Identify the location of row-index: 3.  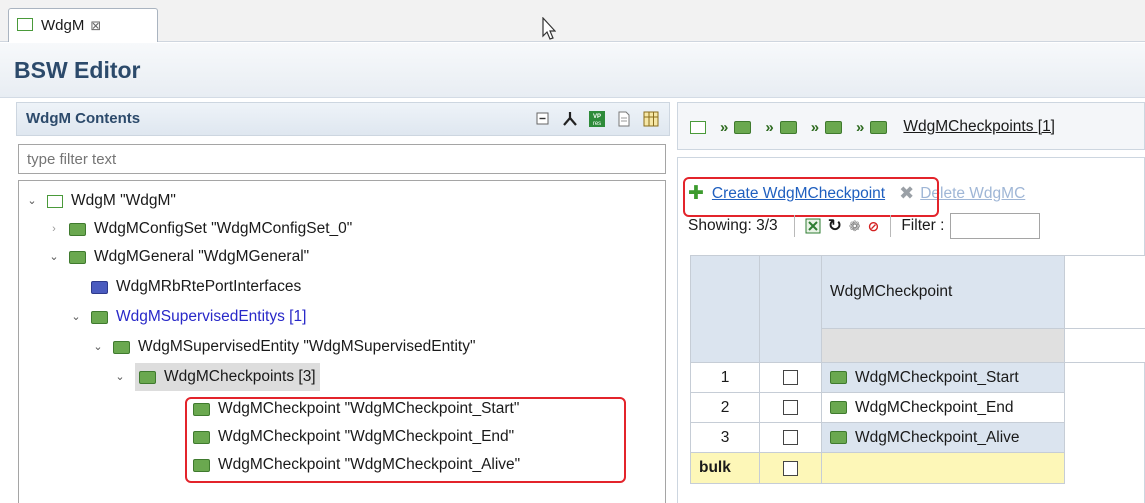
(725, 437).